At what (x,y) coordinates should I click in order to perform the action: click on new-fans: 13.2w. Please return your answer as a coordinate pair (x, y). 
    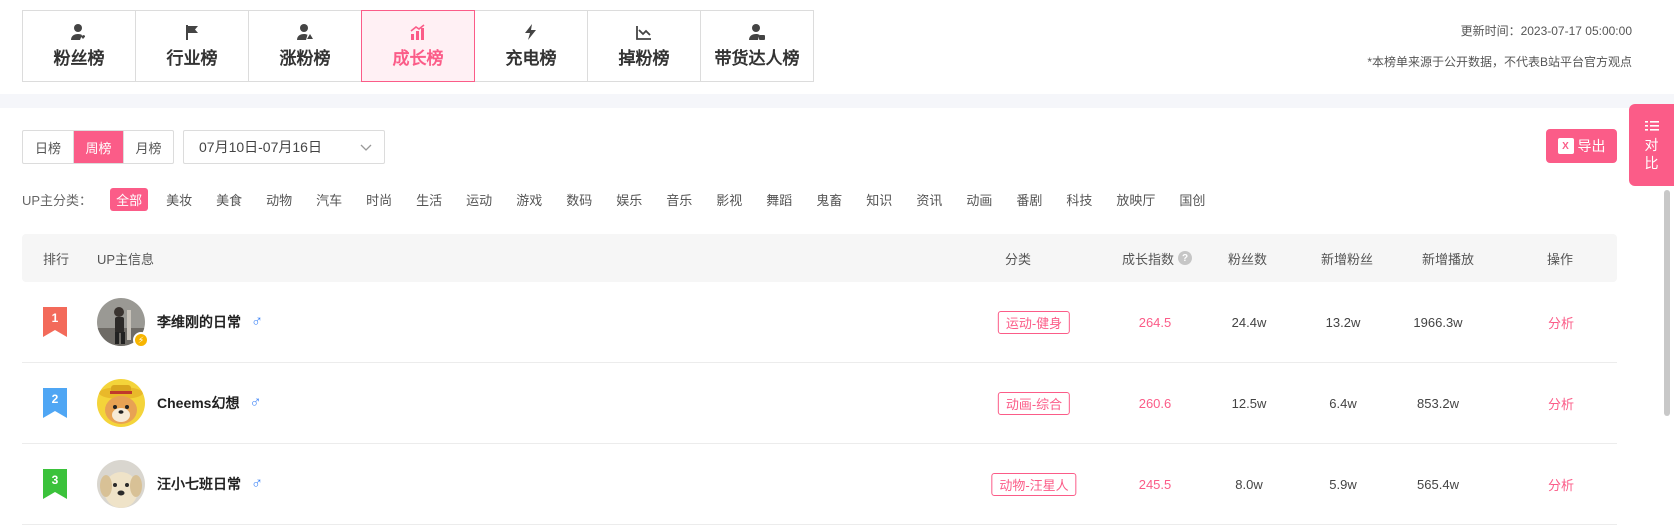
    Looking at the image, I should click on (1343, 322).